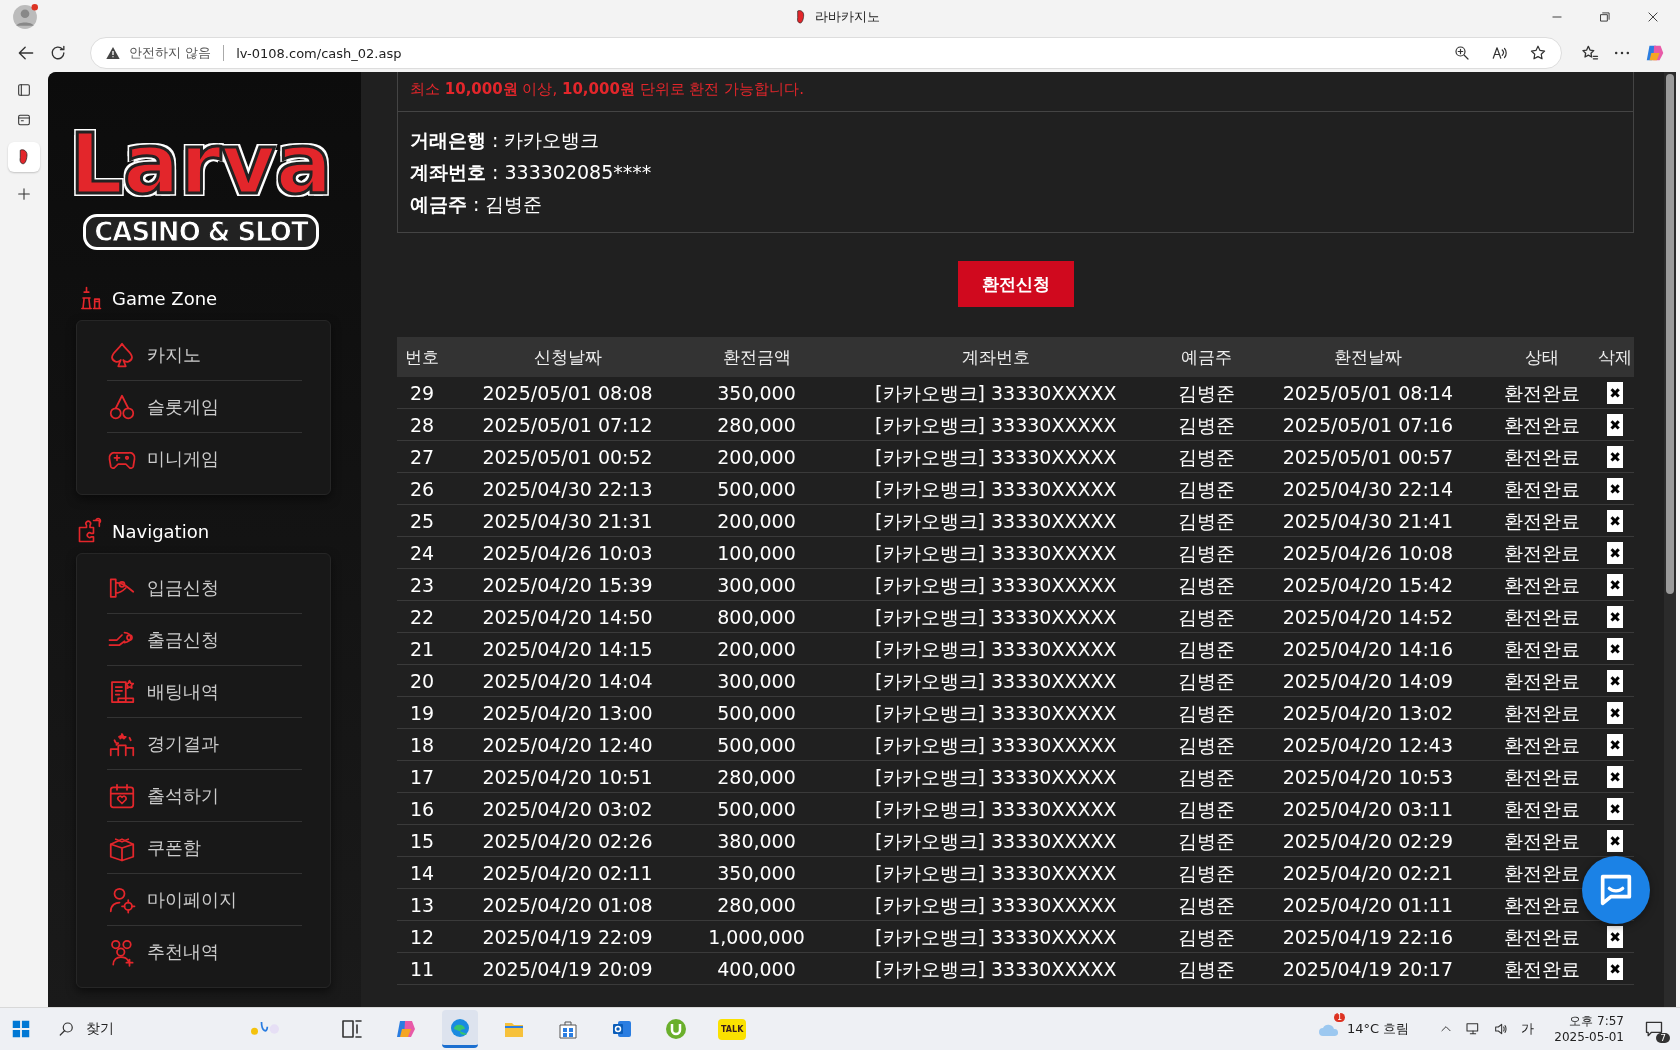 This screenshot has width=1680, height=1050. I want to click on table-cell: 2025/04/20 02:26, so click(568, 840).